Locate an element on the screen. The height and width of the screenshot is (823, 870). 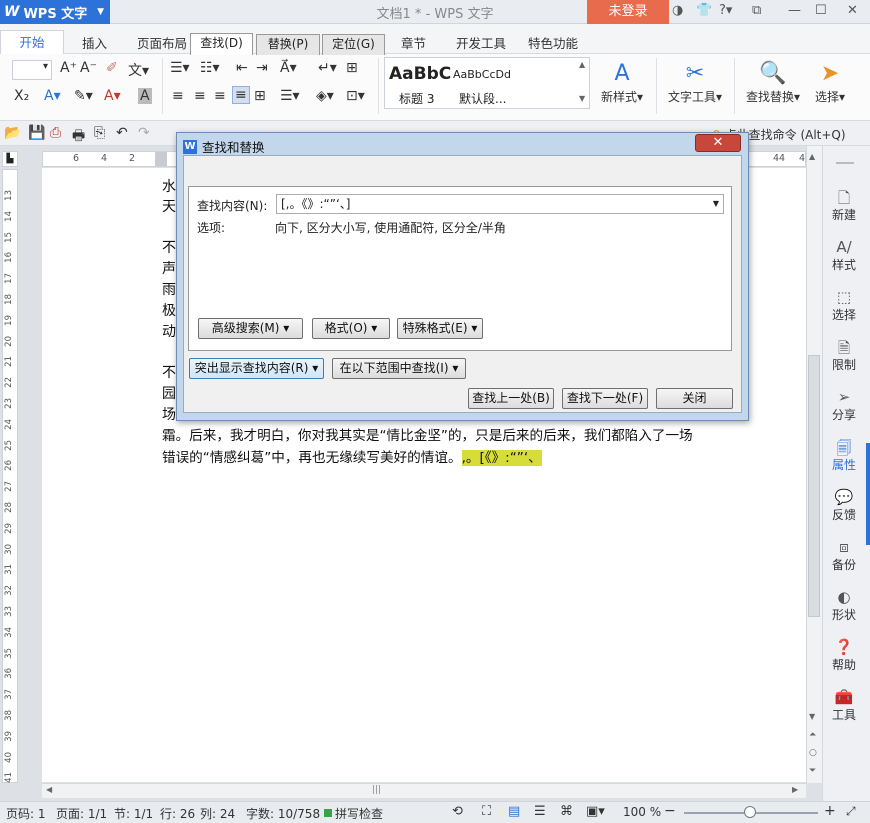
close-button: 关闭 is located at coordinates (694, 398).